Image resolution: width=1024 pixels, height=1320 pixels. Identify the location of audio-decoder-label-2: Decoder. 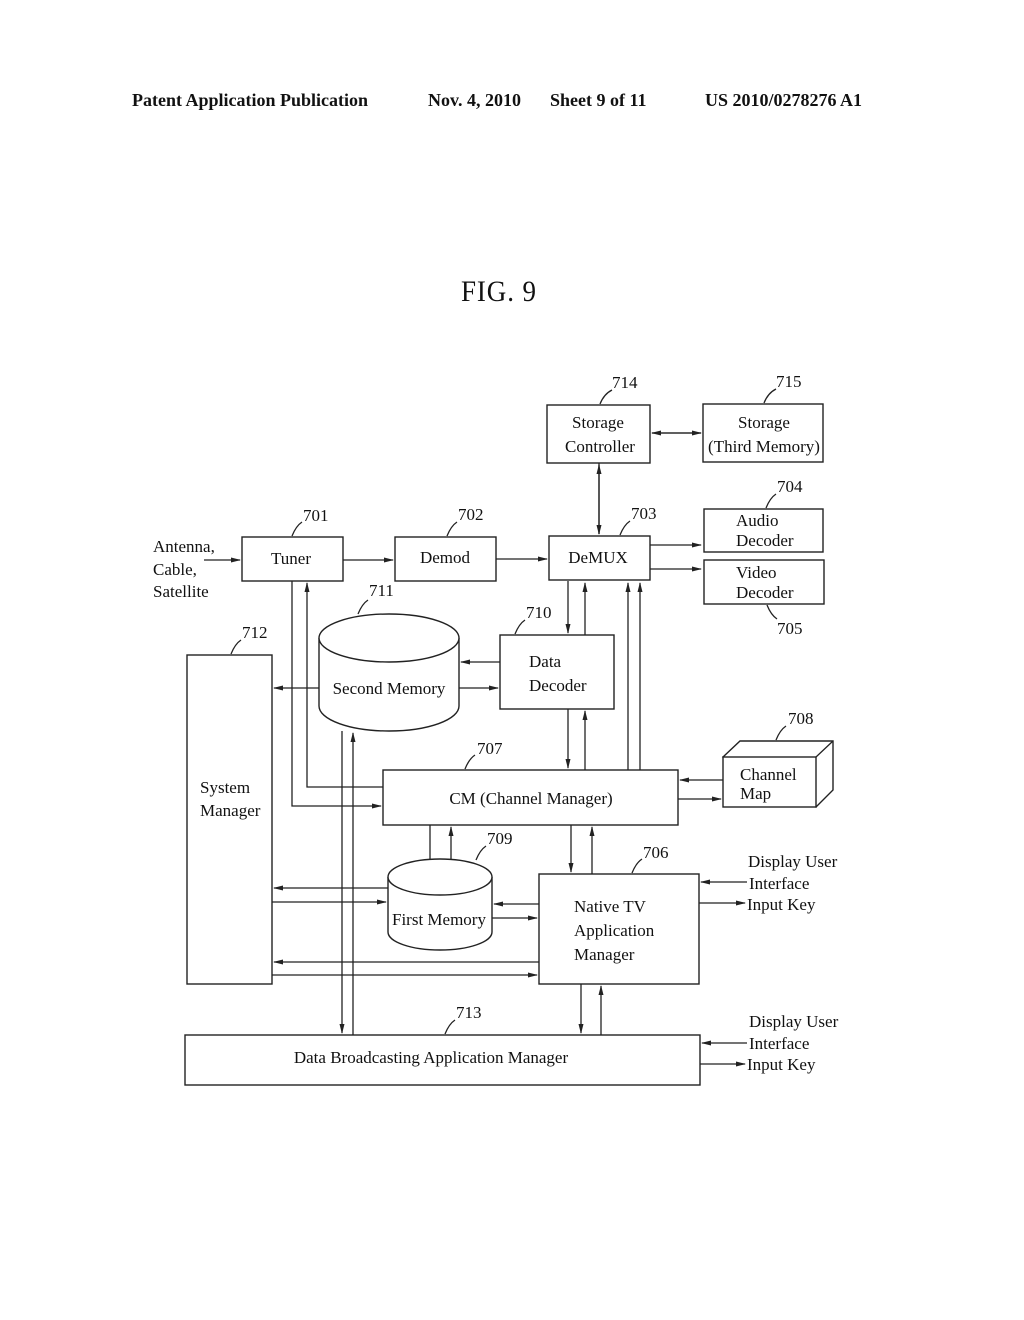
(765, 540).